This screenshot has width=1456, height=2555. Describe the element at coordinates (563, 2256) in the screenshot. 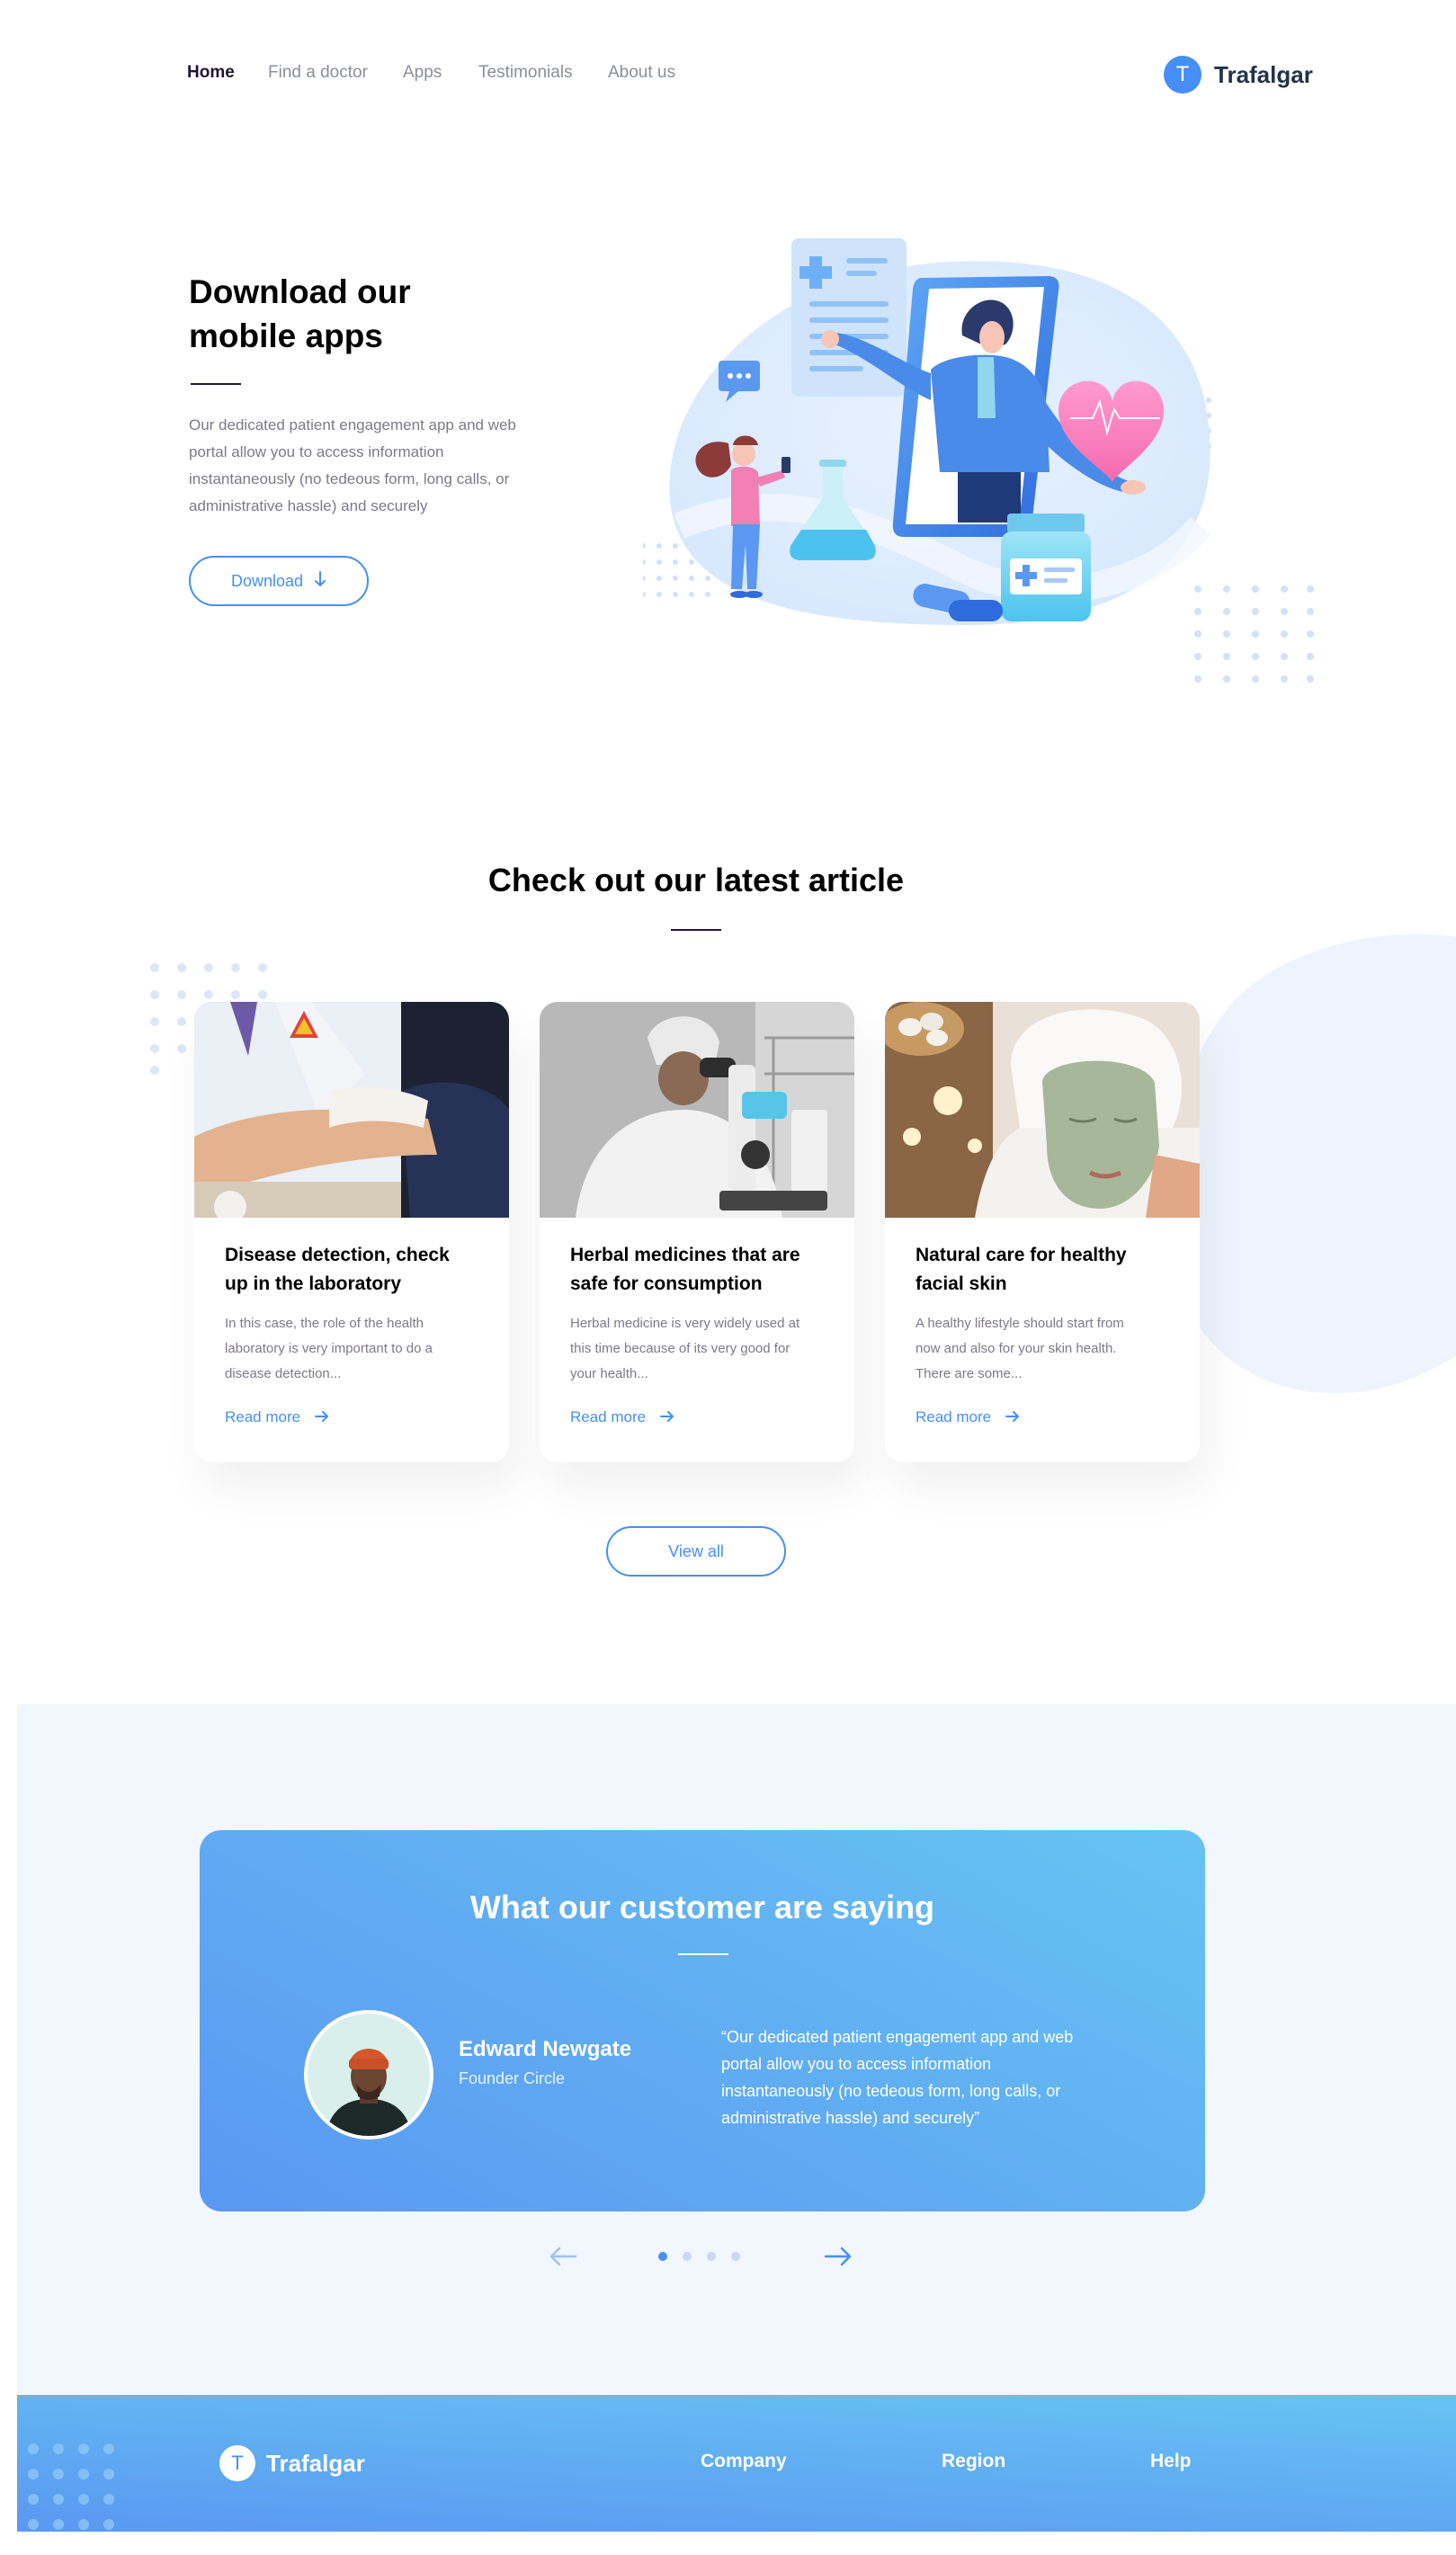

I see `previous-arrow-icon` at that location.